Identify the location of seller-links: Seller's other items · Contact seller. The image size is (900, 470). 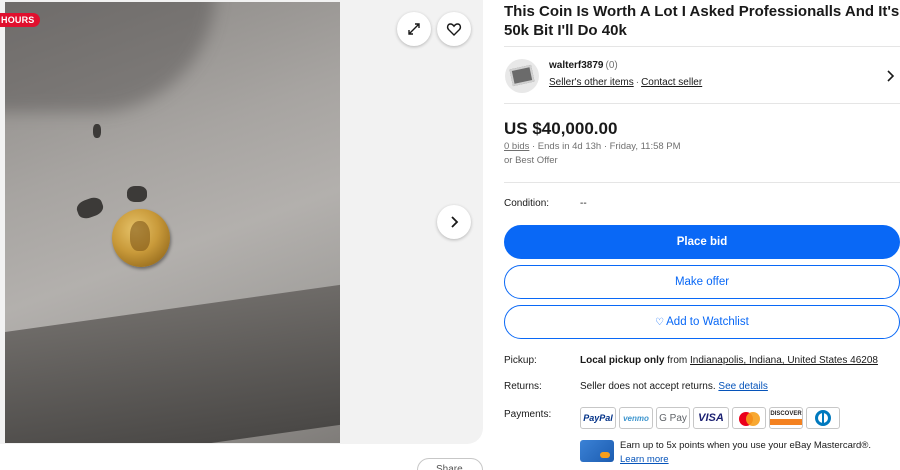
(625, 82).